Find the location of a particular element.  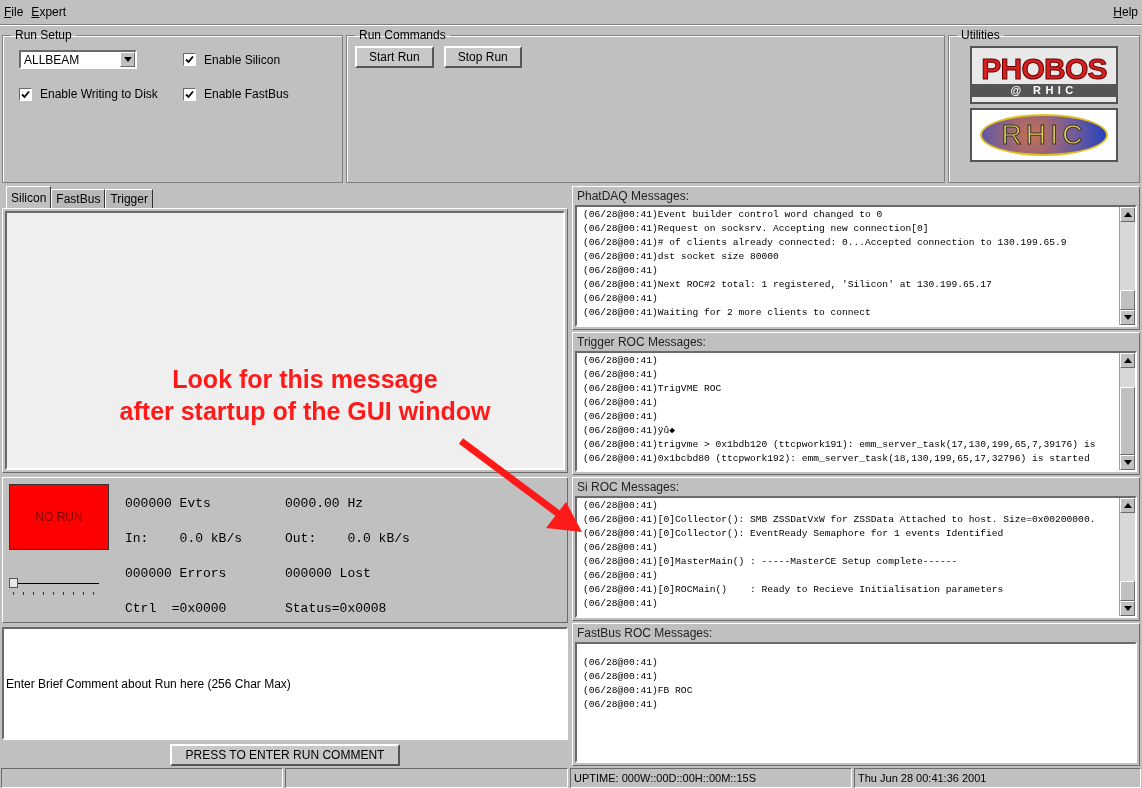

date-status: Thu Jun 28 00:41:36 2001 is located at coordinates (997, 778).